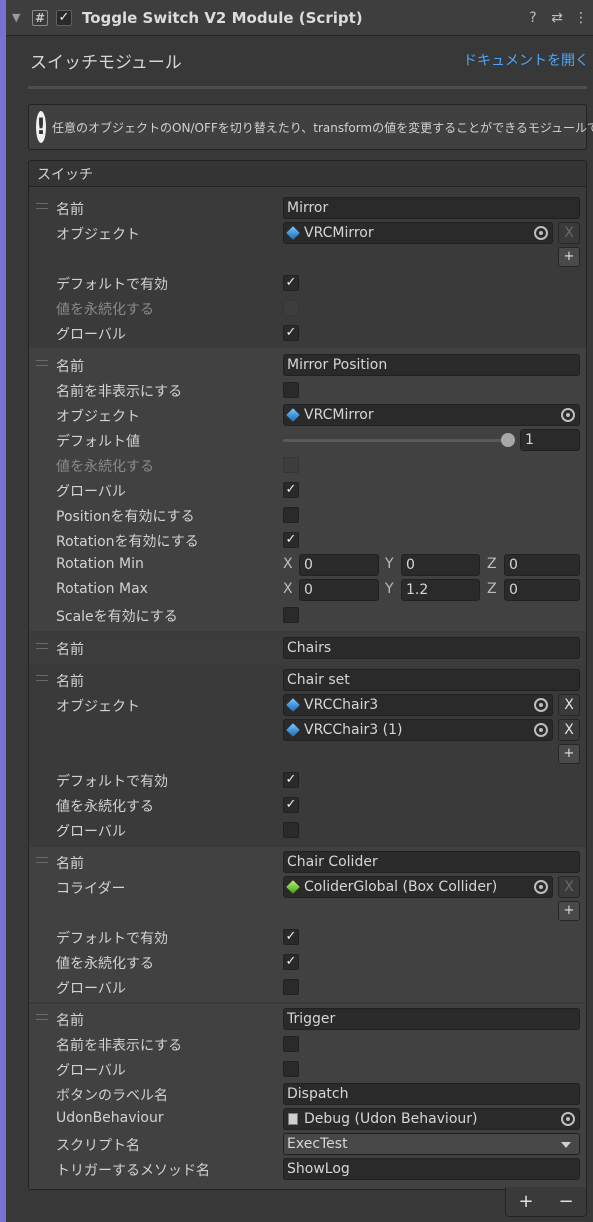 The image size is (593, 1222). Describe the element at coordinates (293, 887) in the screenshot. I see `box-collider-icon` at that location.